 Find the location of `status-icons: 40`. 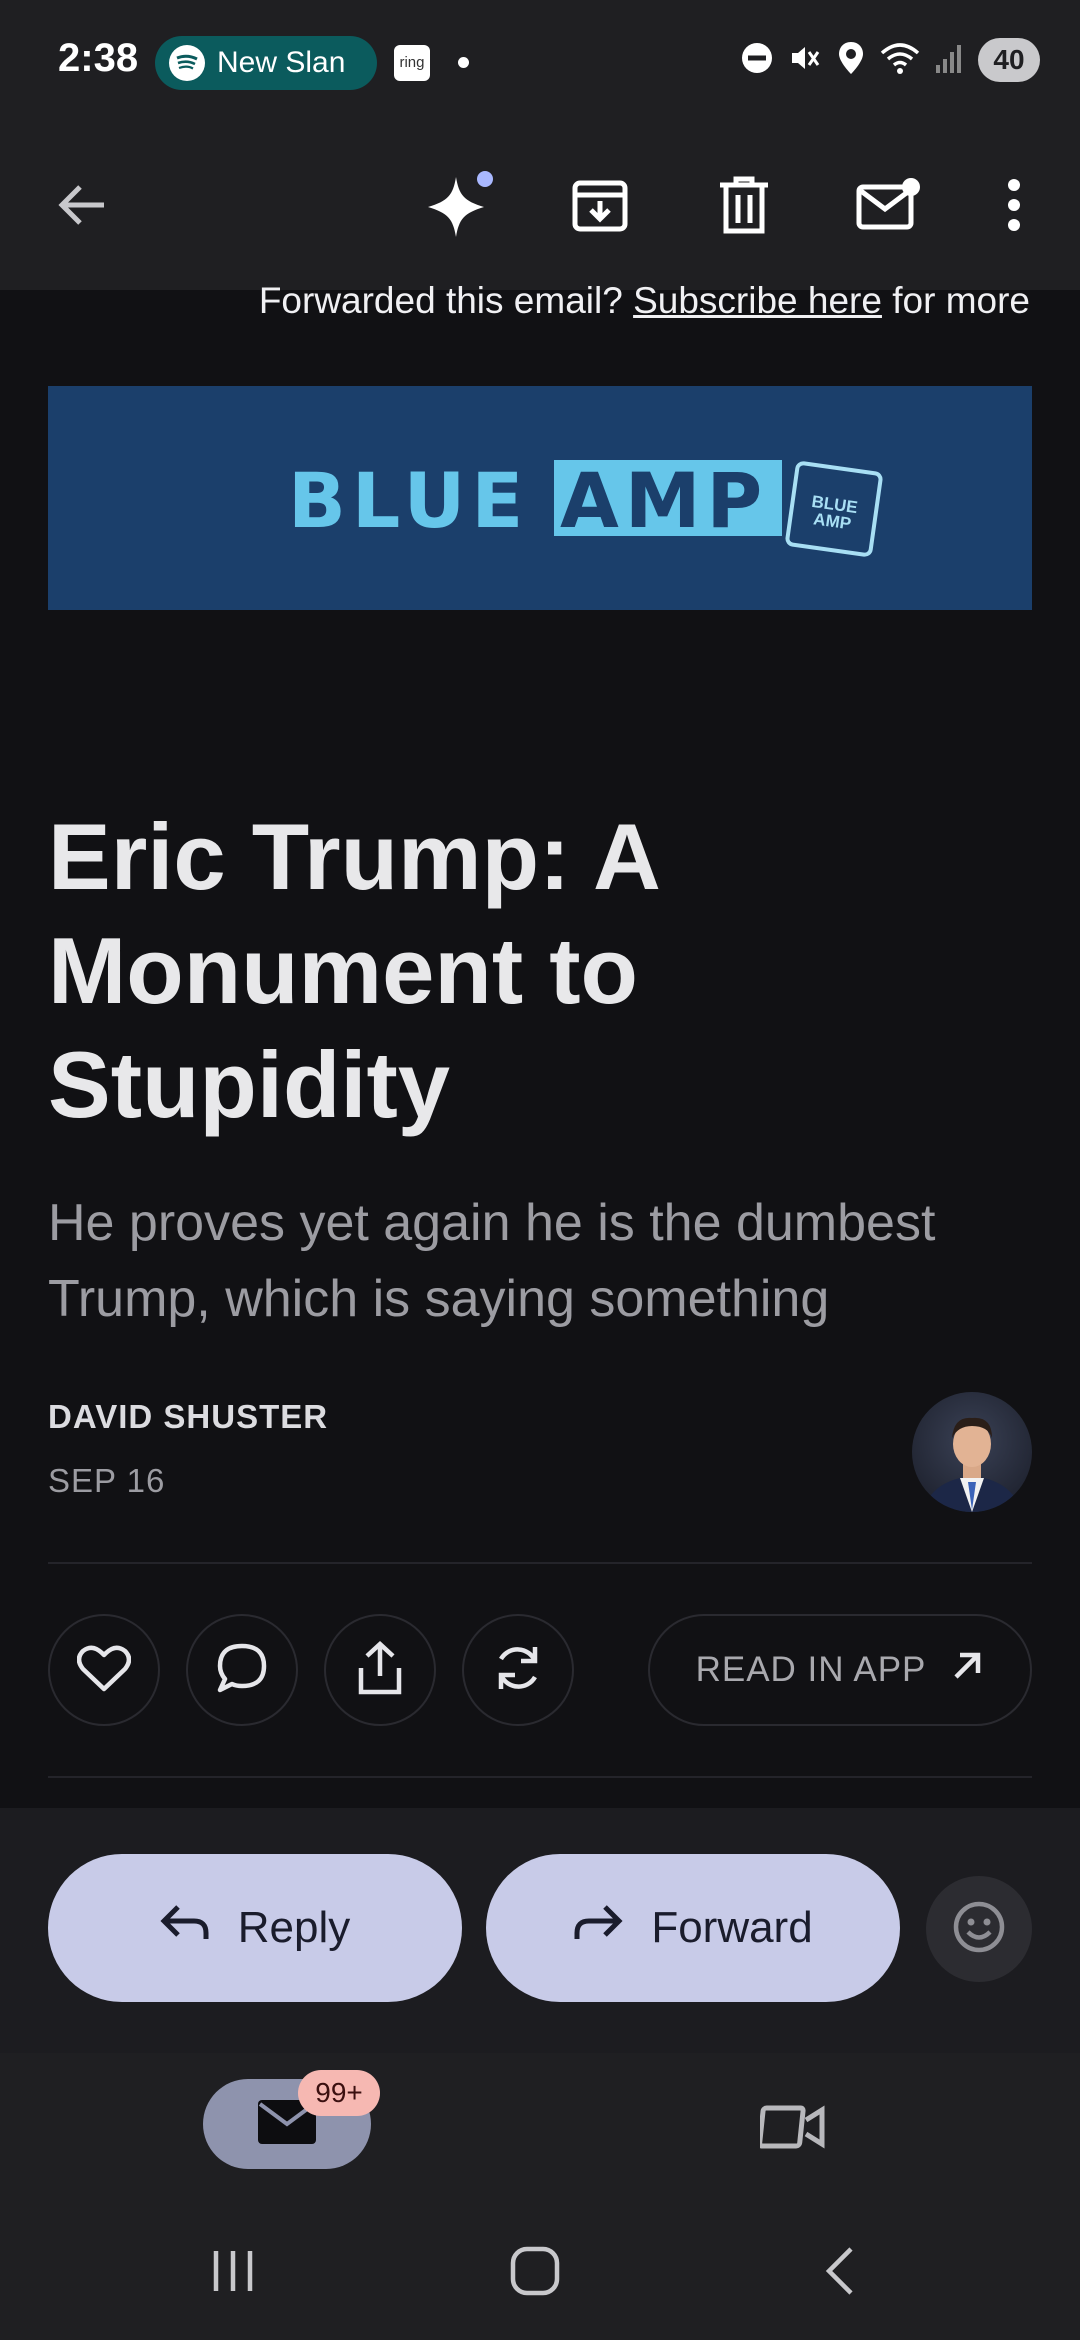

status-icons: 40 is located at coordinates (890, 60).